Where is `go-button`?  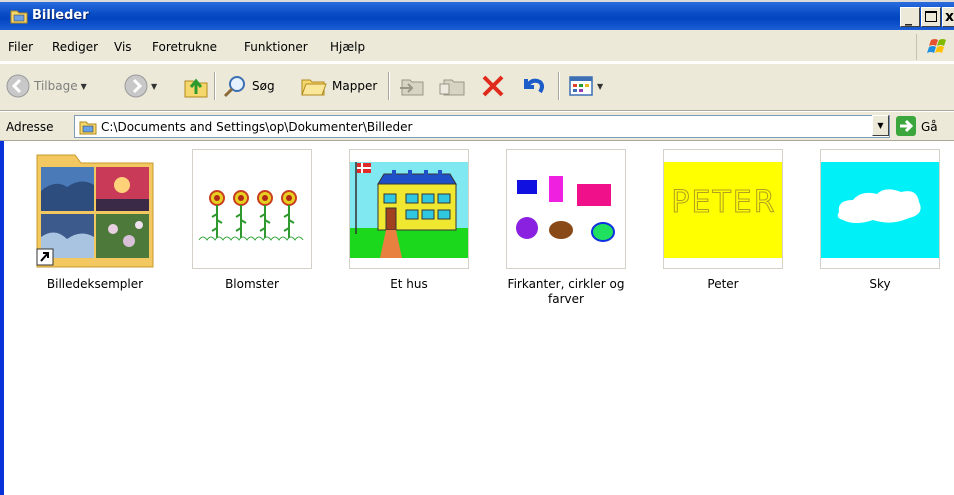
go-button is located at coordinates (906, 126).